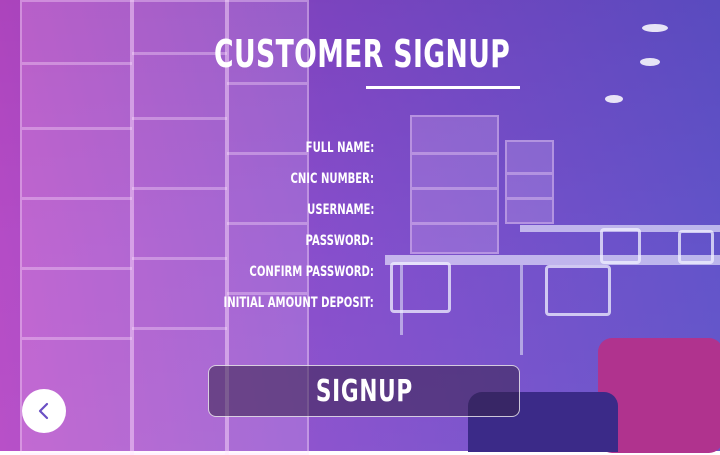  Describe the element at coordinates (339, 148) in the screenshot. I see `full-name-label: FULL NAME:` at that location.